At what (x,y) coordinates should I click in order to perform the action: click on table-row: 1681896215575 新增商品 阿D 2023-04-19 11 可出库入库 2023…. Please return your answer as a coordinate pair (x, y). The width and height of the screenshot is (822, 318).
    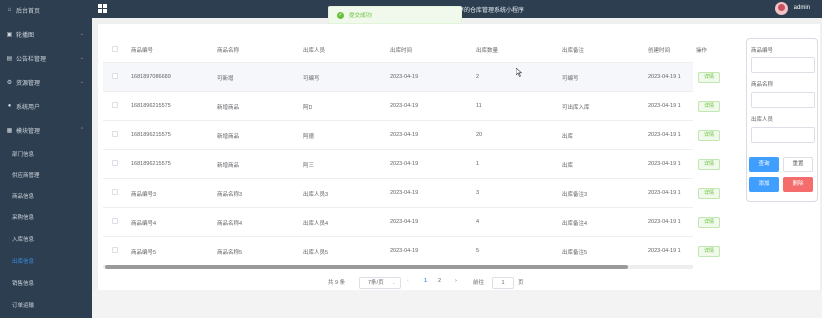
    Looking at the image, I should click on (411, 106).